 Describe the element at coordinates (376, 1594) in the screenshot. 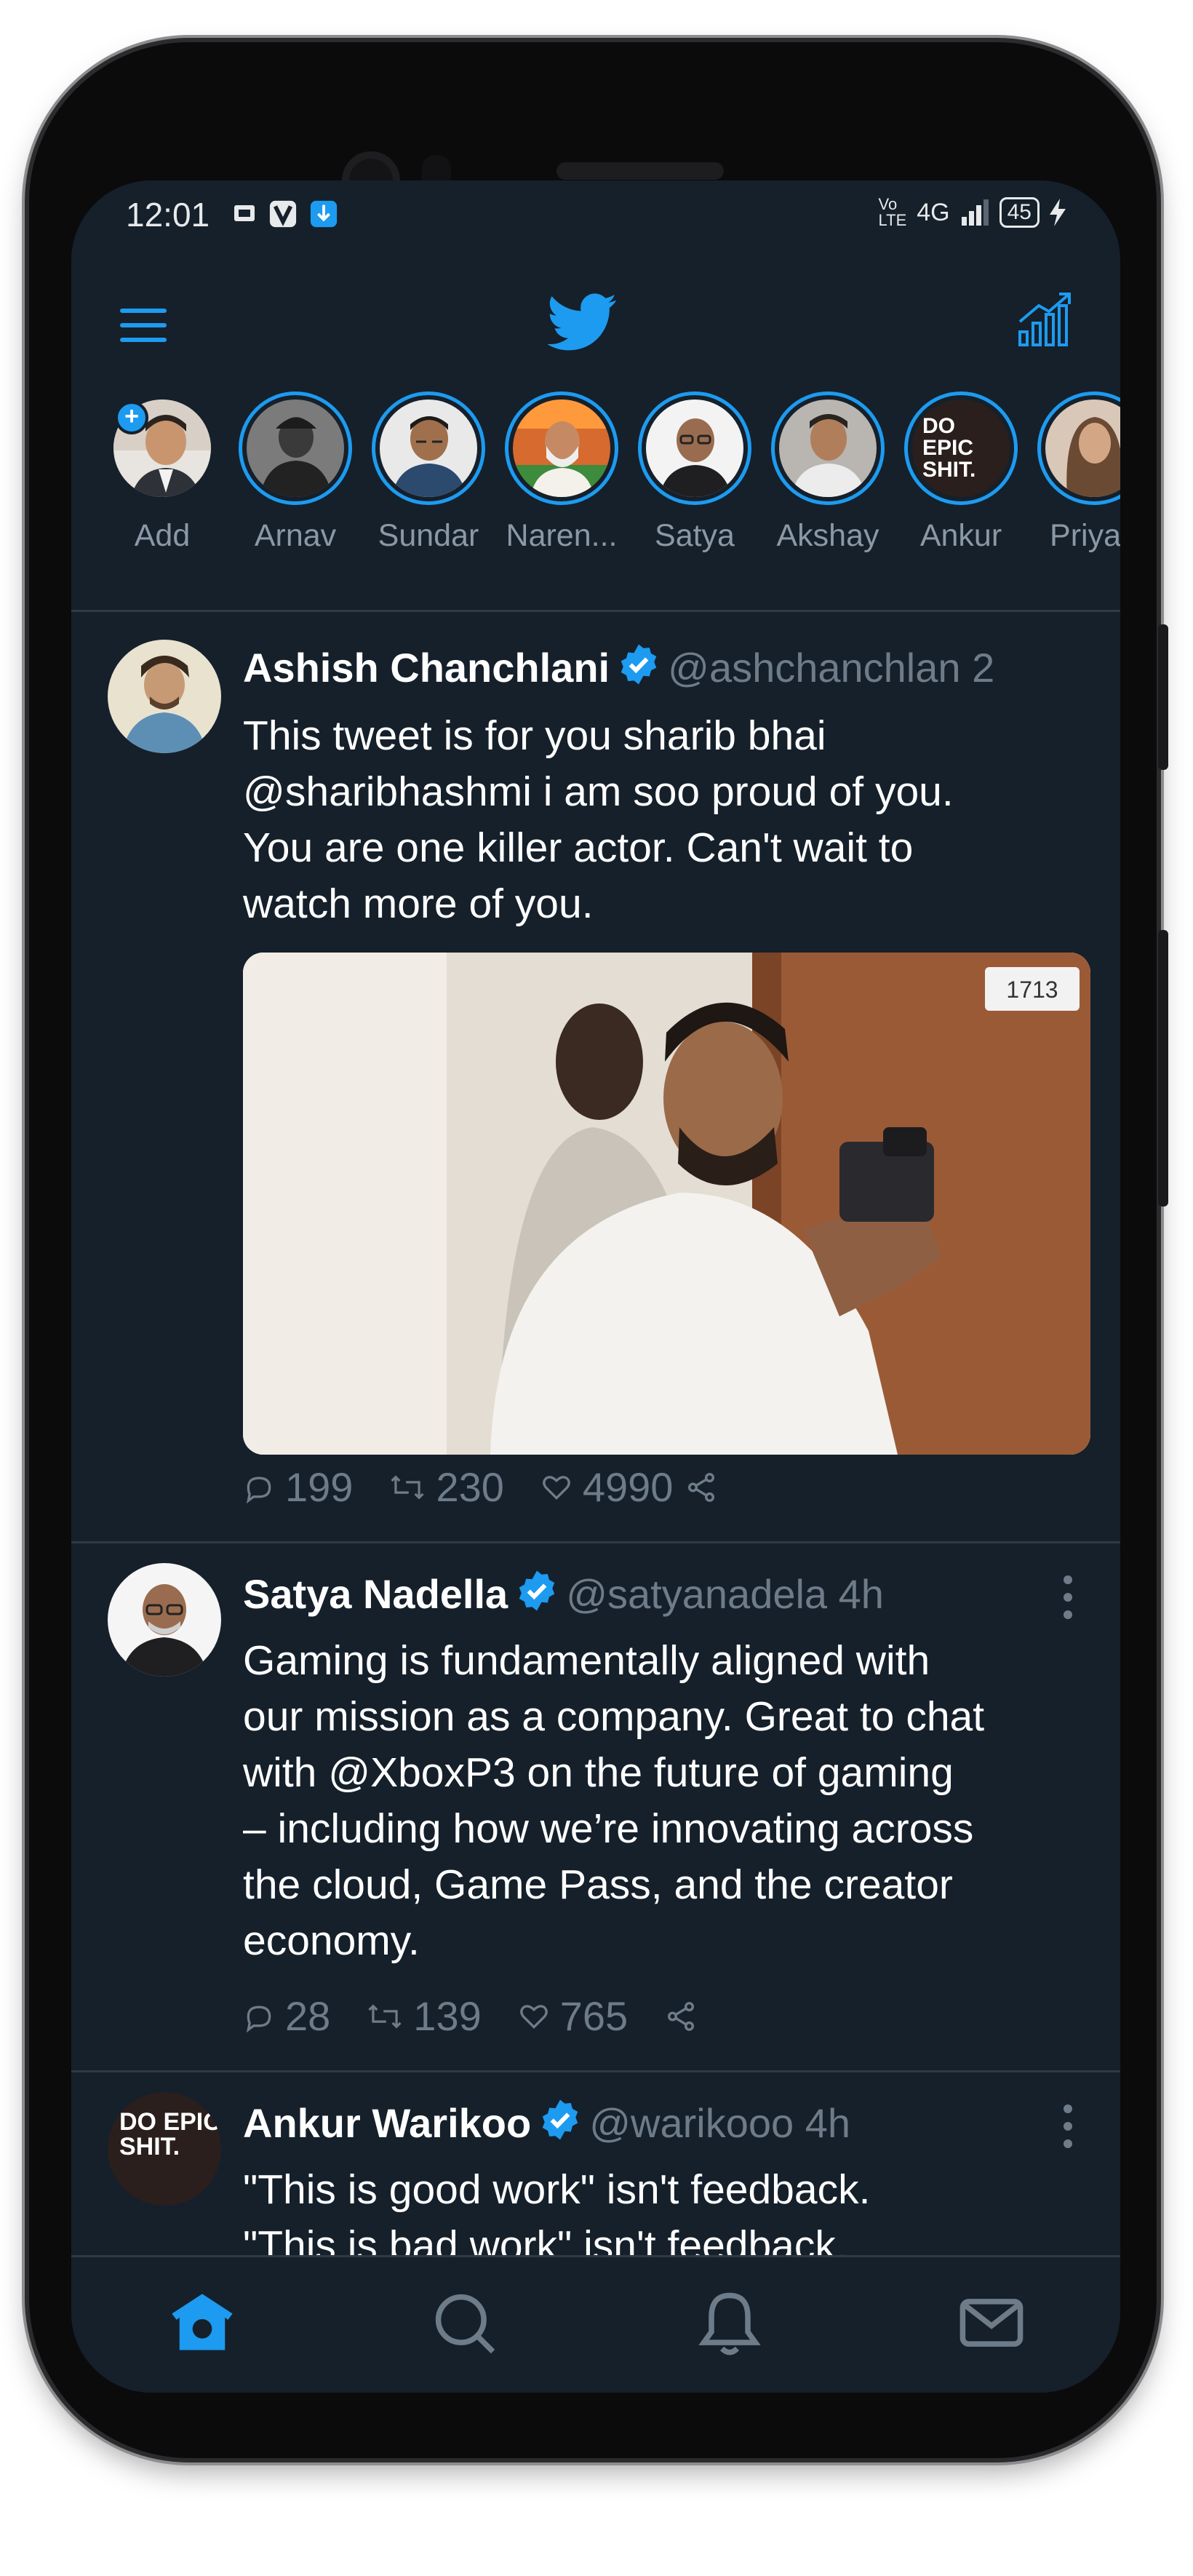

I see `tweet-author-name: Satya Nadella` at that location.